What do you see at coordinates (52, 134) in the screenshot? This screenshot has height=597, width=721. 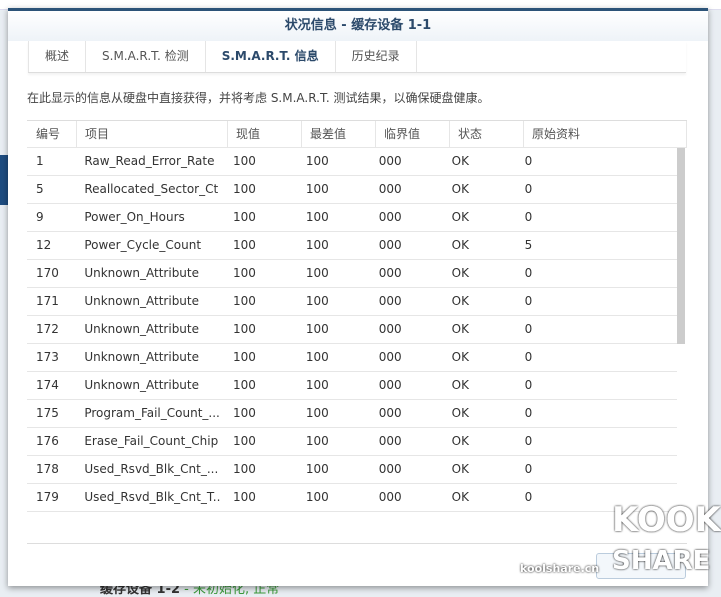 I see `col-id: 编号` at bounding box center [52, 134].